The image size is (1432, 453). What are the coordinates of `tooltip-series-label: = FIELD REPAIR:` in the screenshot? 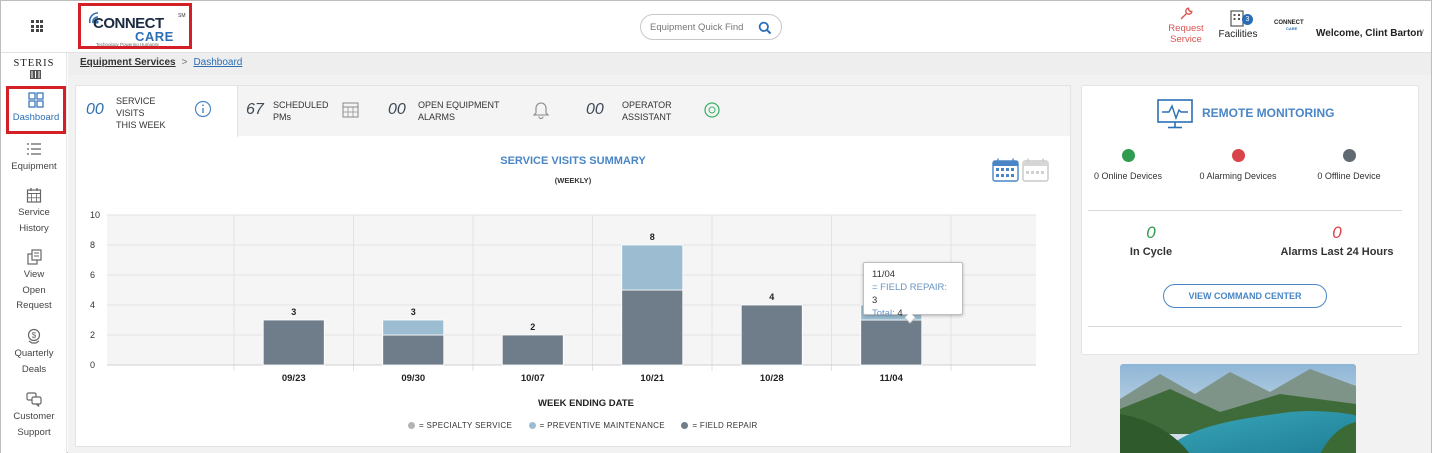 It's located at (910, 287).